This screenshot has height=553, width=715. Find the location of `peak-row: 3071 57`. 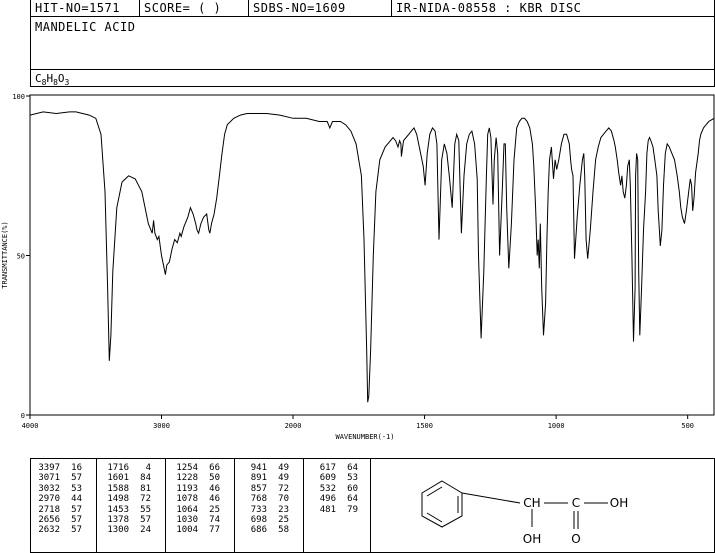

peak-row: 3071 57 is located at coordinates (58, 478).